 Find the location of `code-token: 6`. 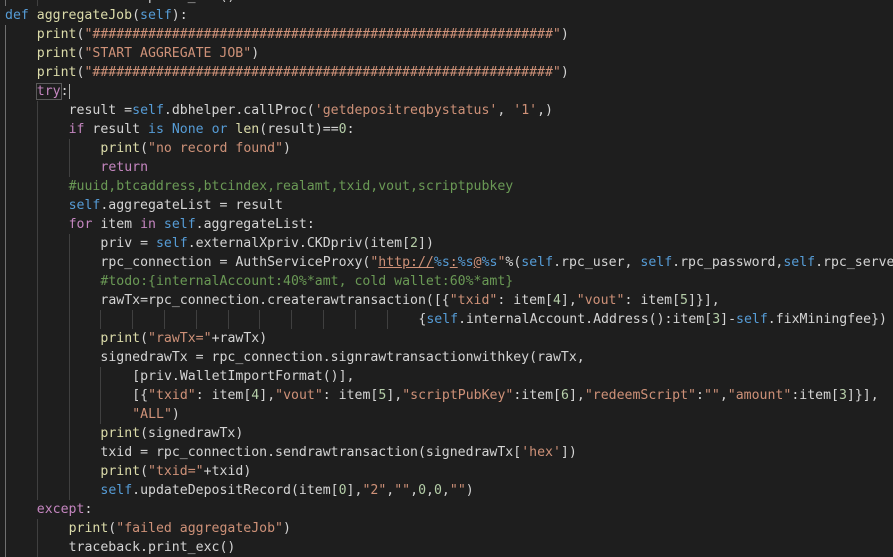

code-token: 6 is located at coordinates (565, 395).